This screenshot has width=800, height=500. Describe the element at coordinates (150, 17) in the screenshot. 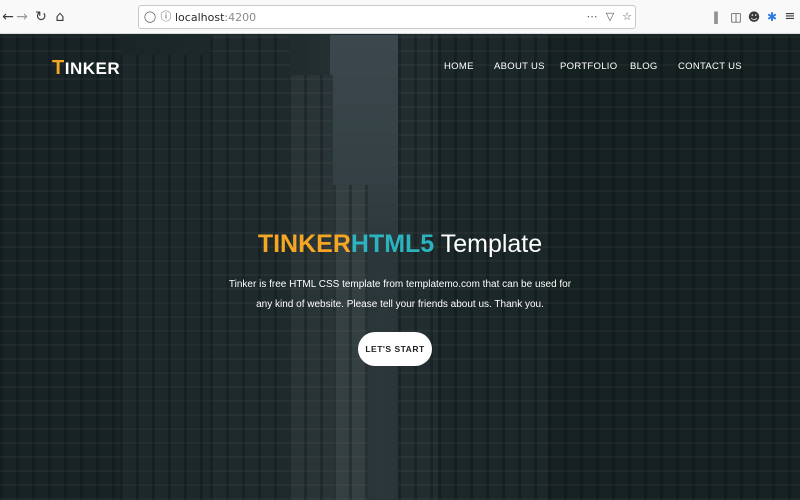

I see `shield-icon: ◯` at that location.